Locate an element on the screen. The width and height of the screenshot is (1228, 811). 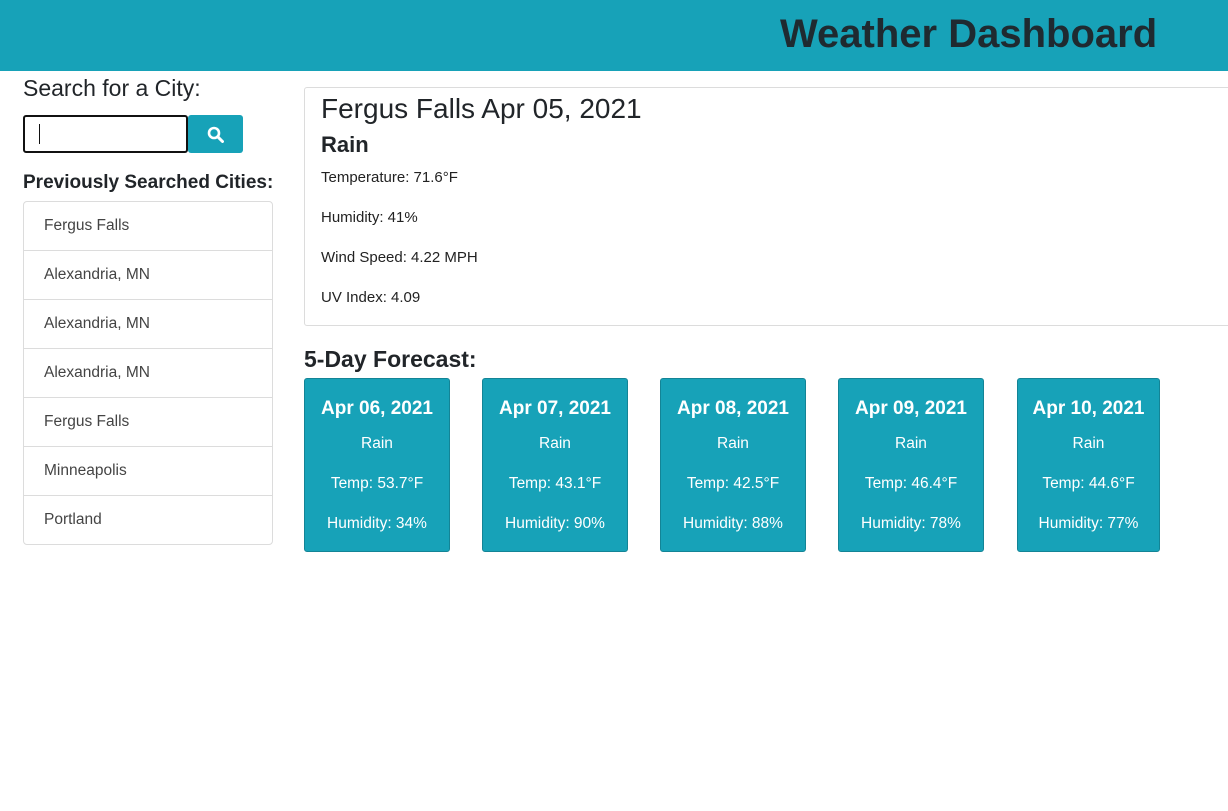
forecast-date: Apr 06, 2021 is located at coordinates (377, 408).